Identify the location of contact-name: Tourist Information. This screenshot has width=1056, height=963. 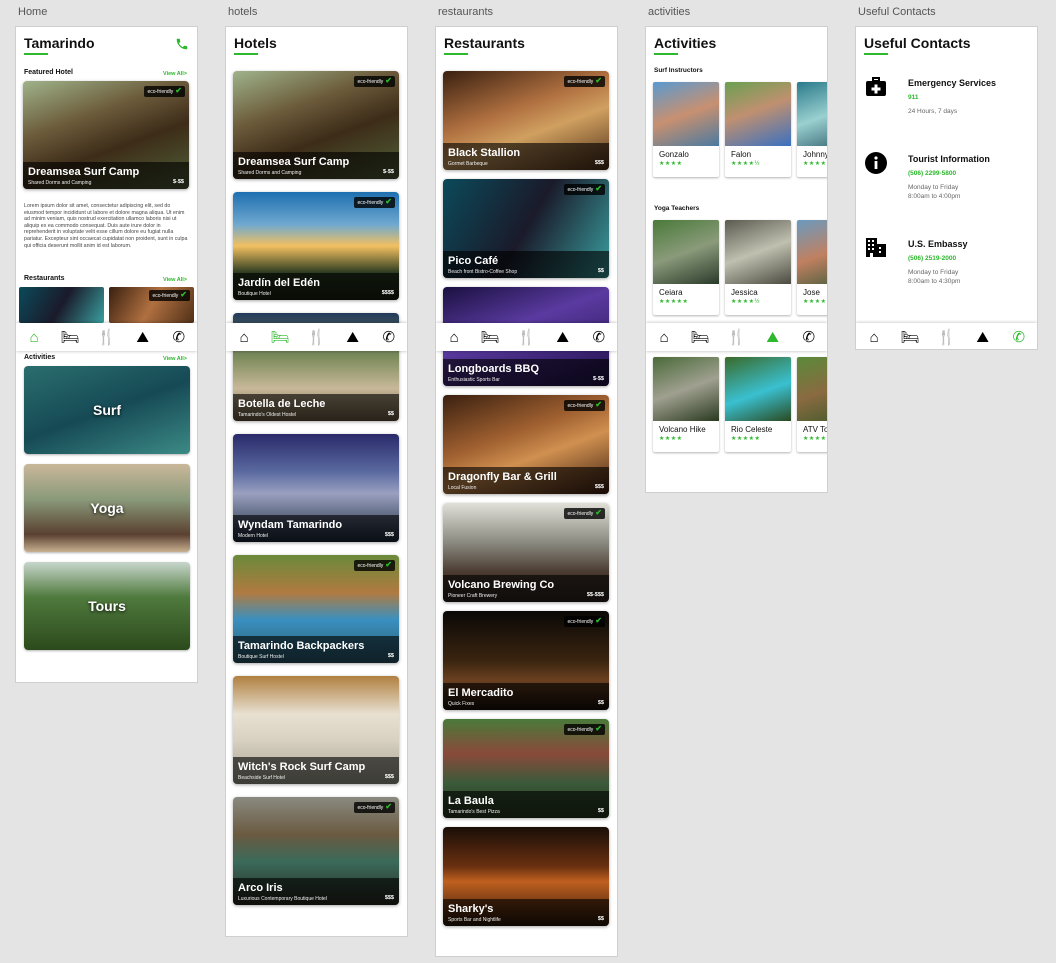
(949, 159).